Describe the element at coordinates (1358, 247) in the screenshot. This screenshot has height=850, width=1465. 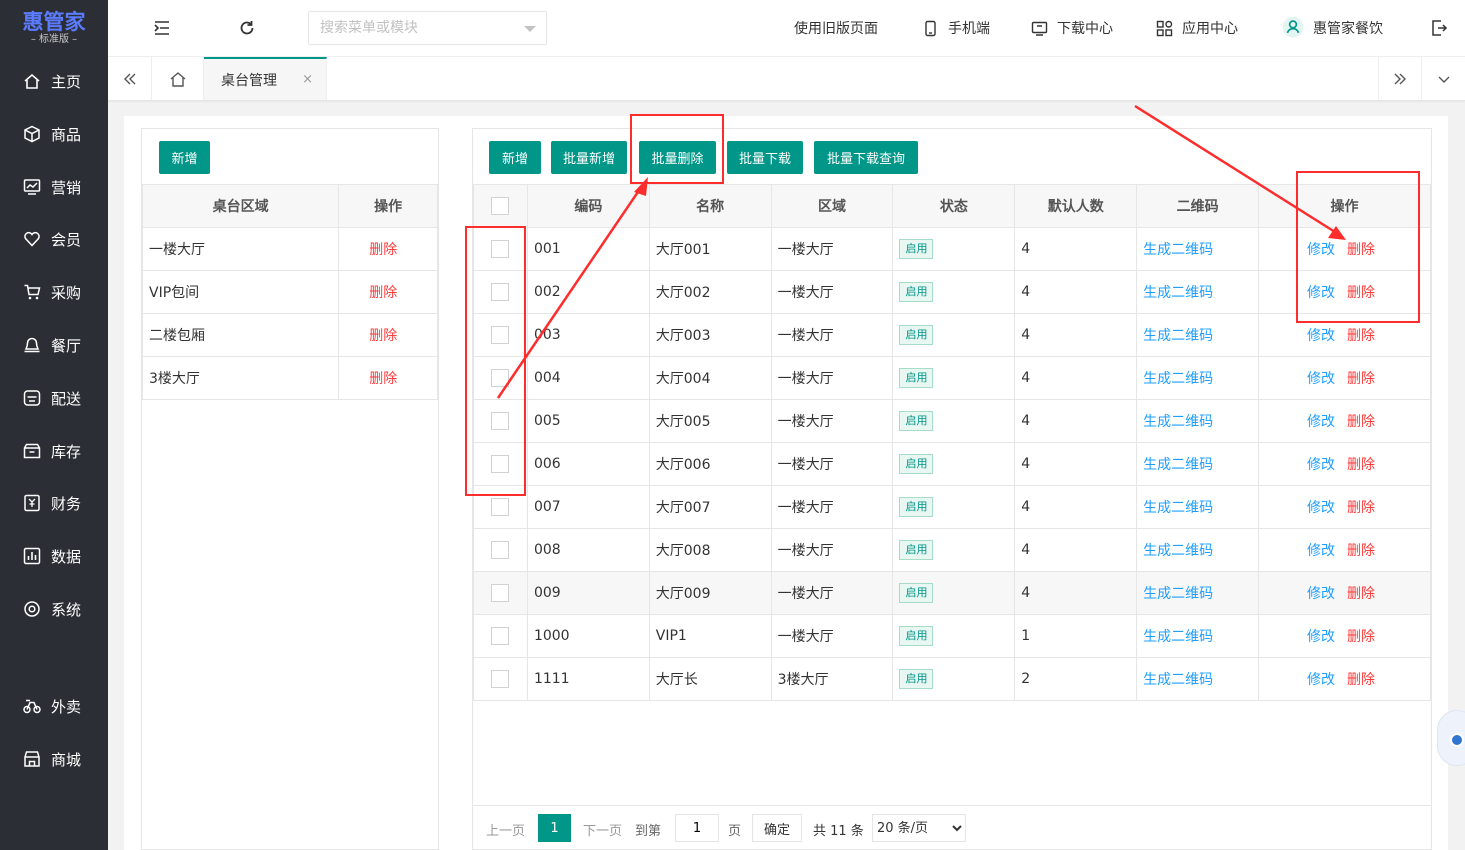
I see `annotation-box-operations` at that location.